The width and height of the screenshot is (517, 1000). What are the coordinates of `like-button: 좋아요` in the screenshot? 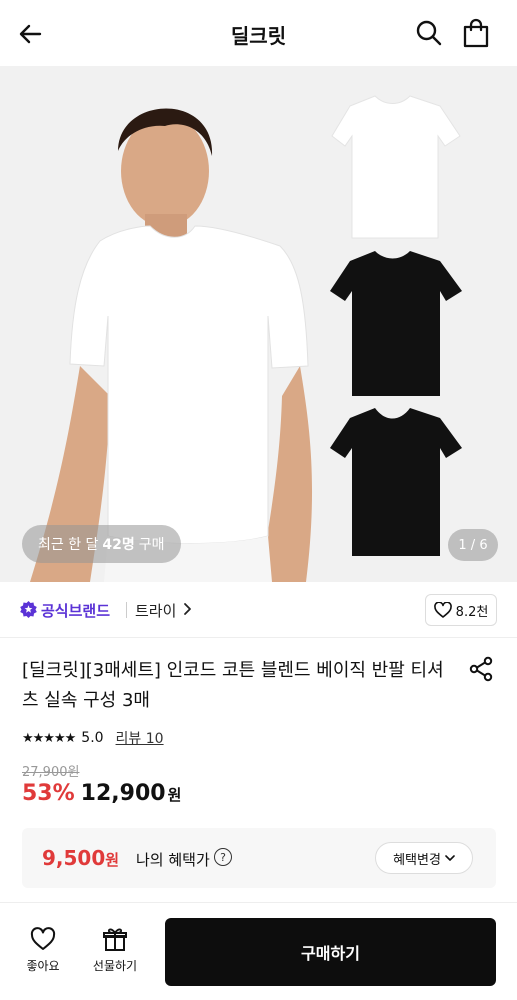 It's located at (43, 949).